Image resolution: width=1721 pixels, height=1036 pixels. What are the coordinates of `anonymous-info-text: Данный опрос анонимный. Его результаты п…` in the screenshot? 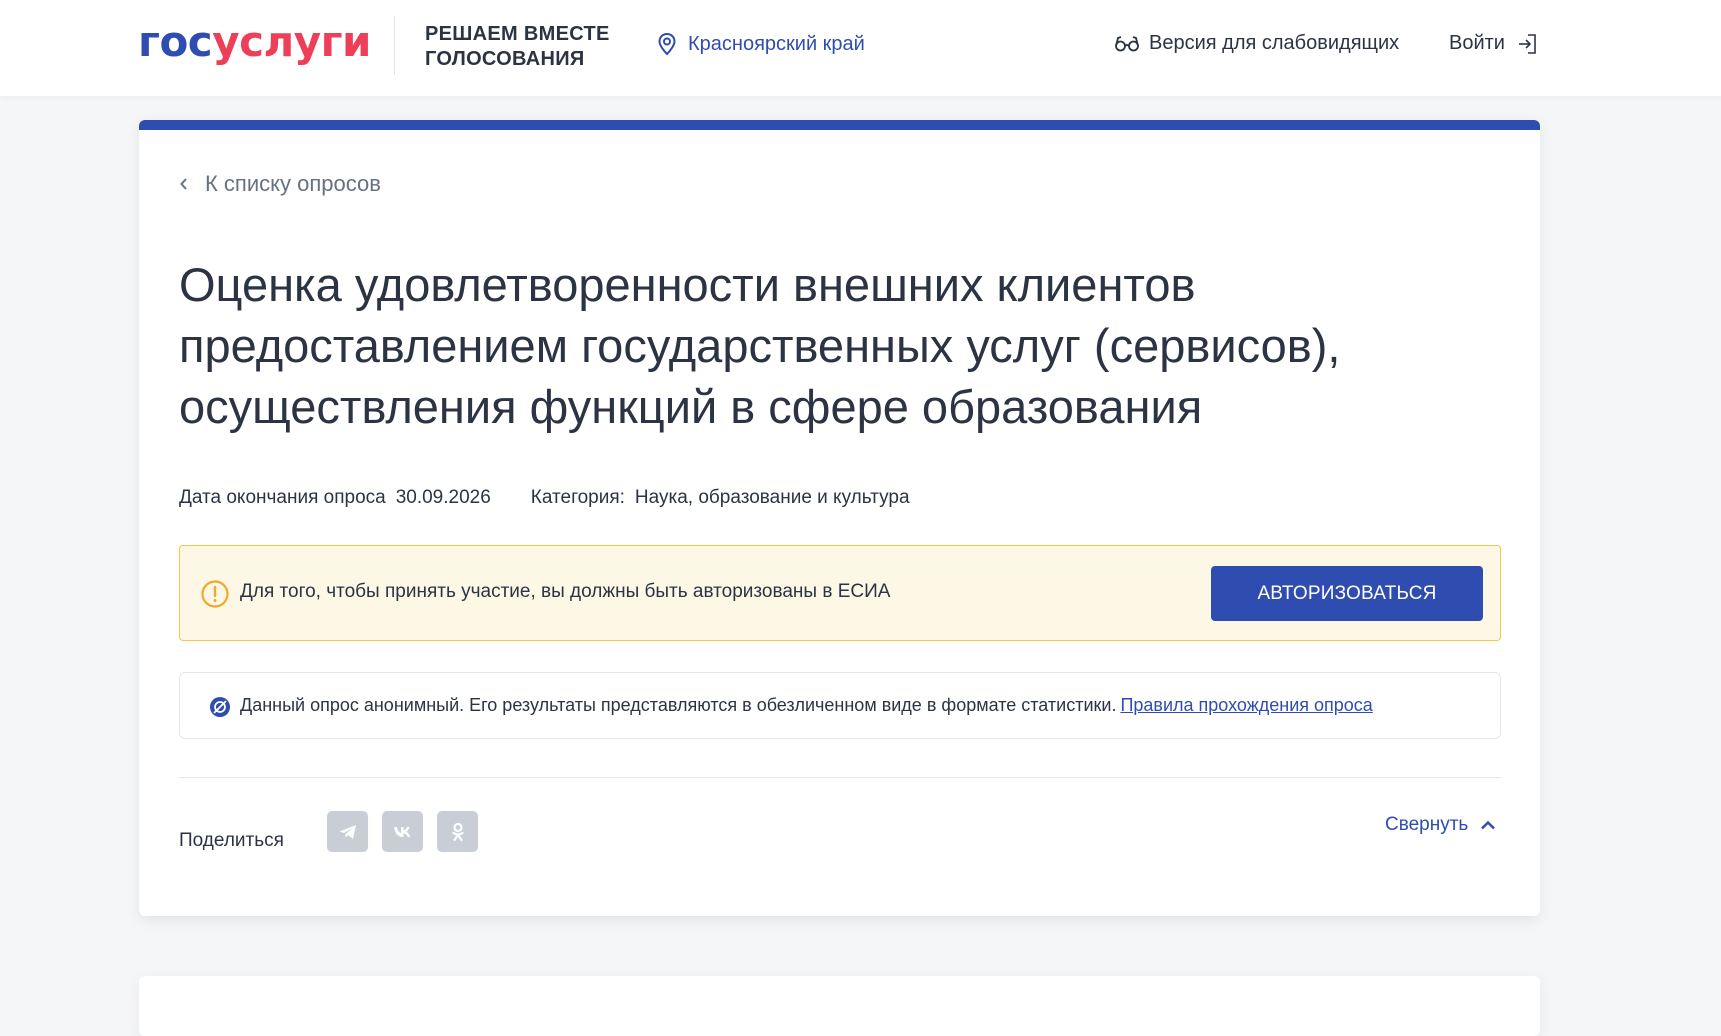 It's located at (806, 705).